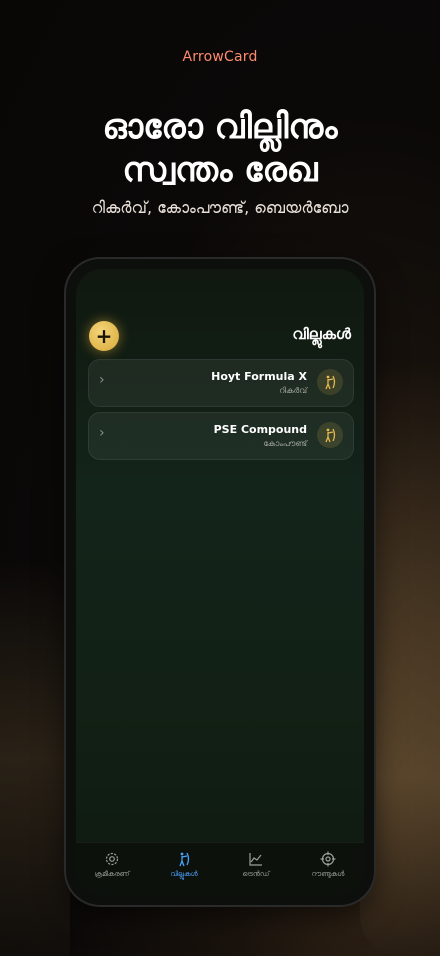 The image size is (440, 956). What do you see at coordinates (220, 127) in the screenshot?
I see `headline-line-1: ഓരോ വില്ലിനും` at bounding box center [220, 127].